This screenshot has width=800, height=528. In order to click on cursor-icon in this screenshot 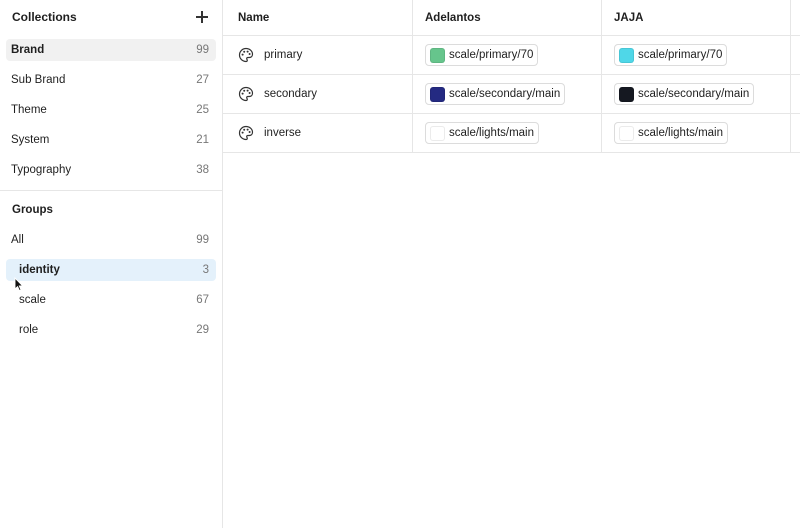, I will do `click(19, 284)`.